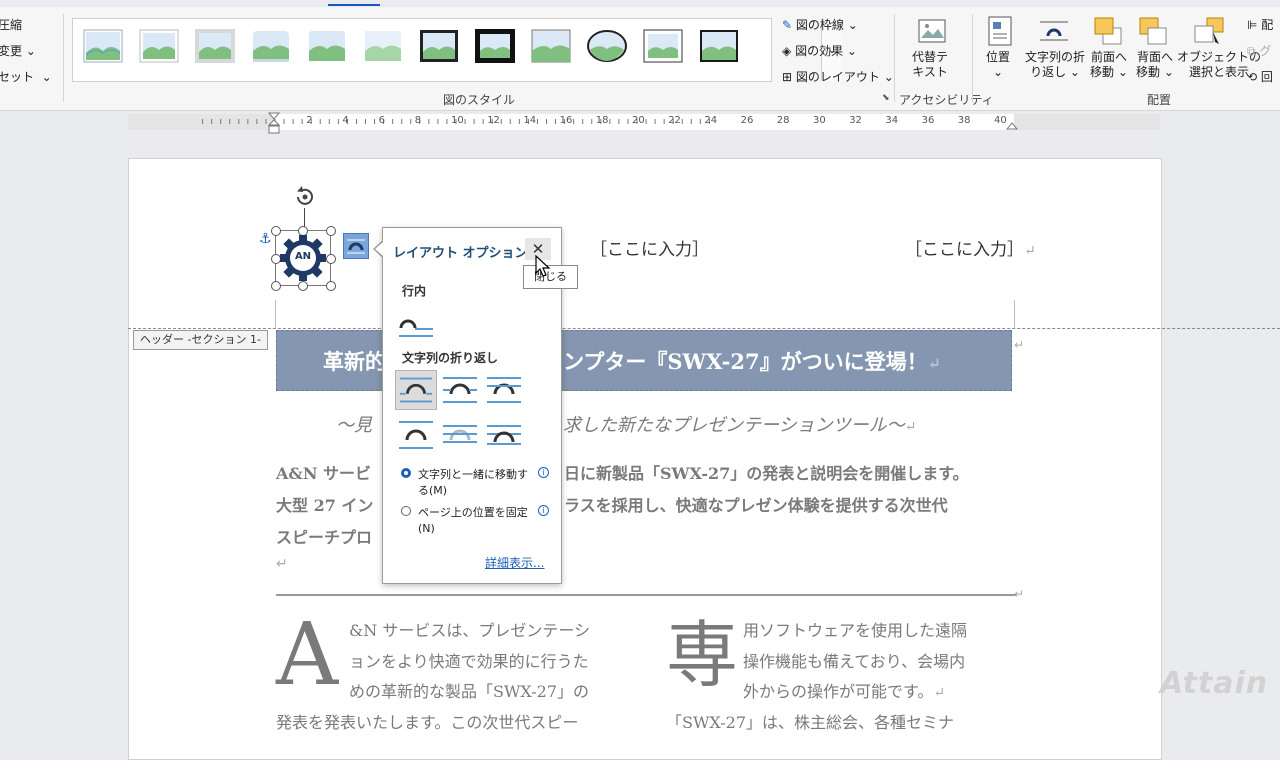 This screenshot has height=760, width=1280. I want to click on selection-pane-icon, so click(1209, 31).